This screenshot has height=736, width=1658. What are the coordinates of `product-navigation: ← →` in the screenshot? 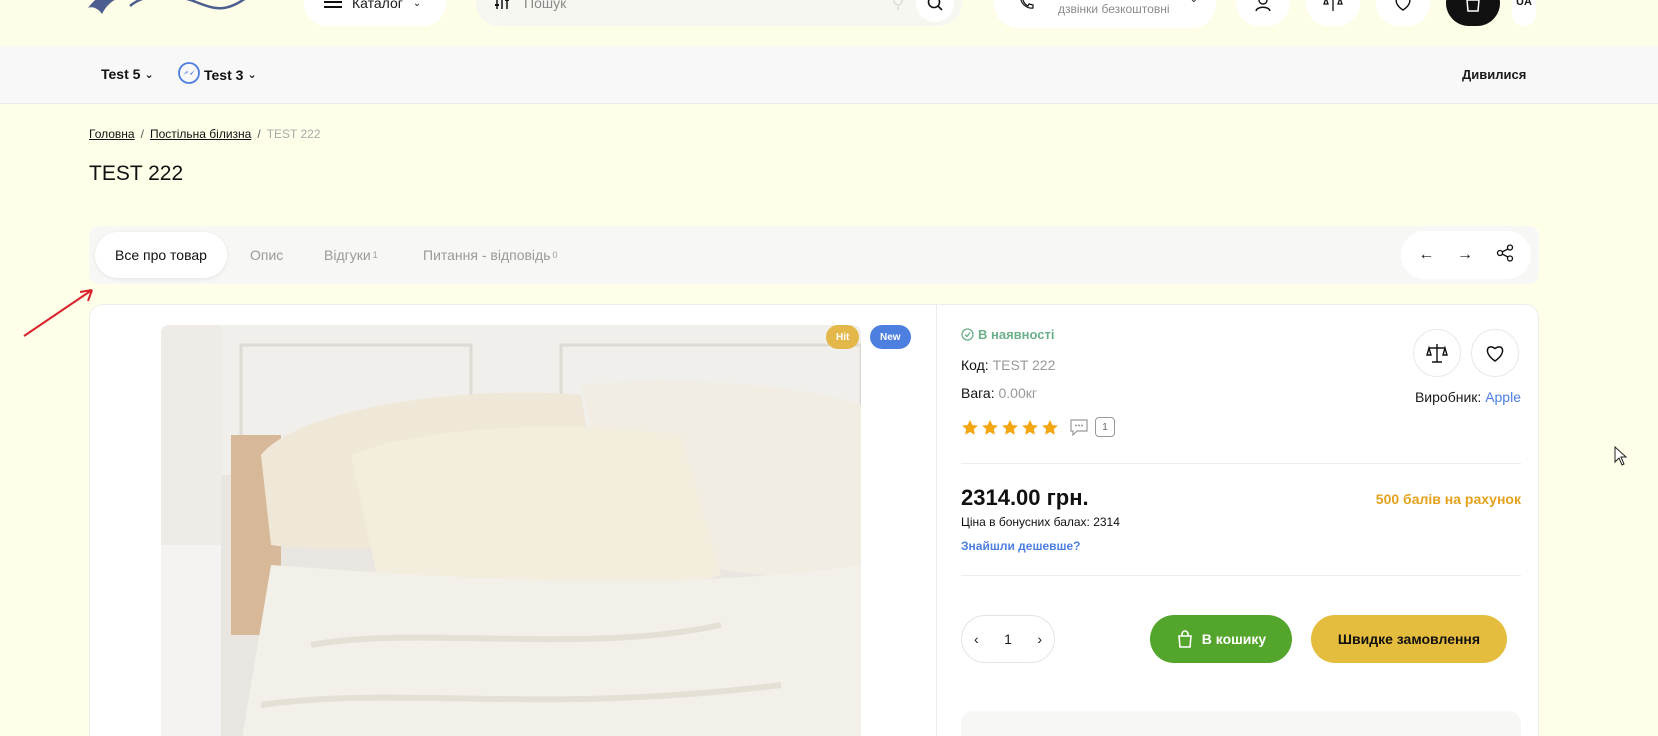 It's located at (1466, 255).